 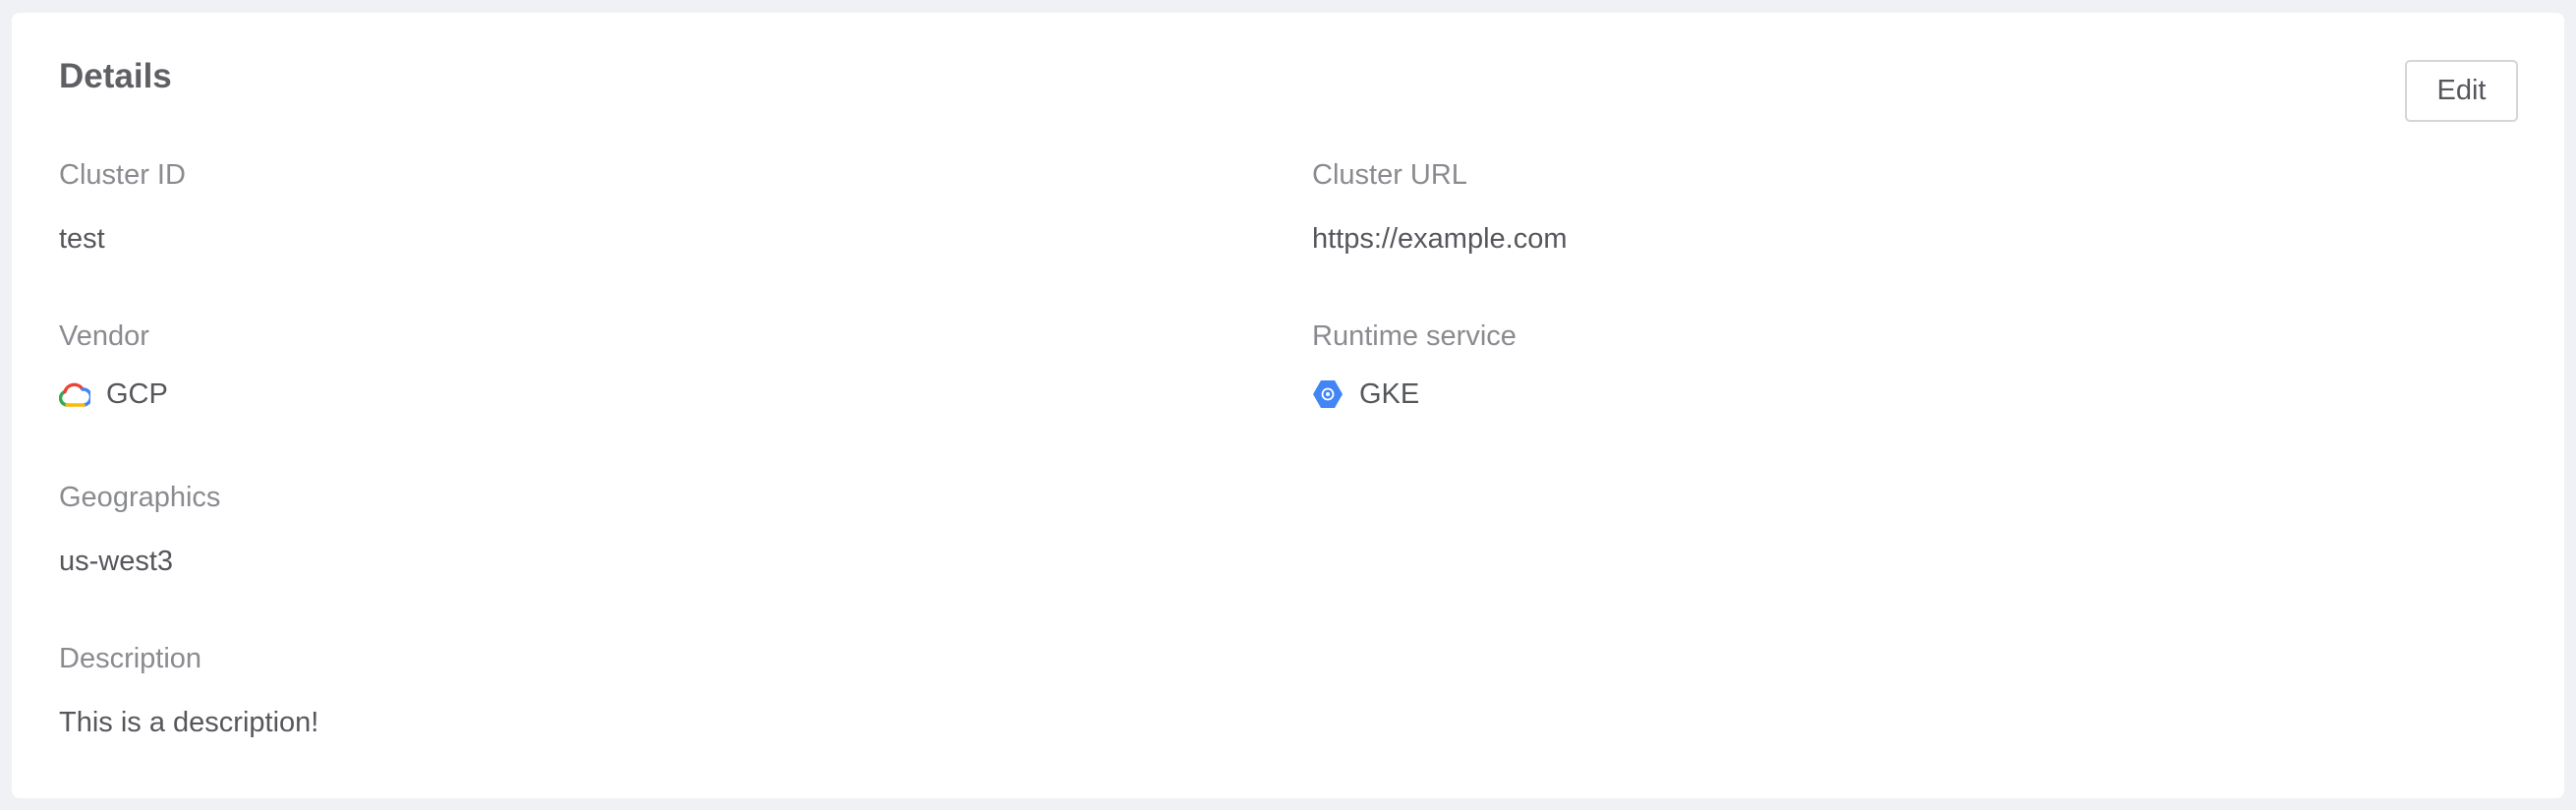 I want to click on cluster-url-label: Cluster URL, so click(x=1389, y=175).